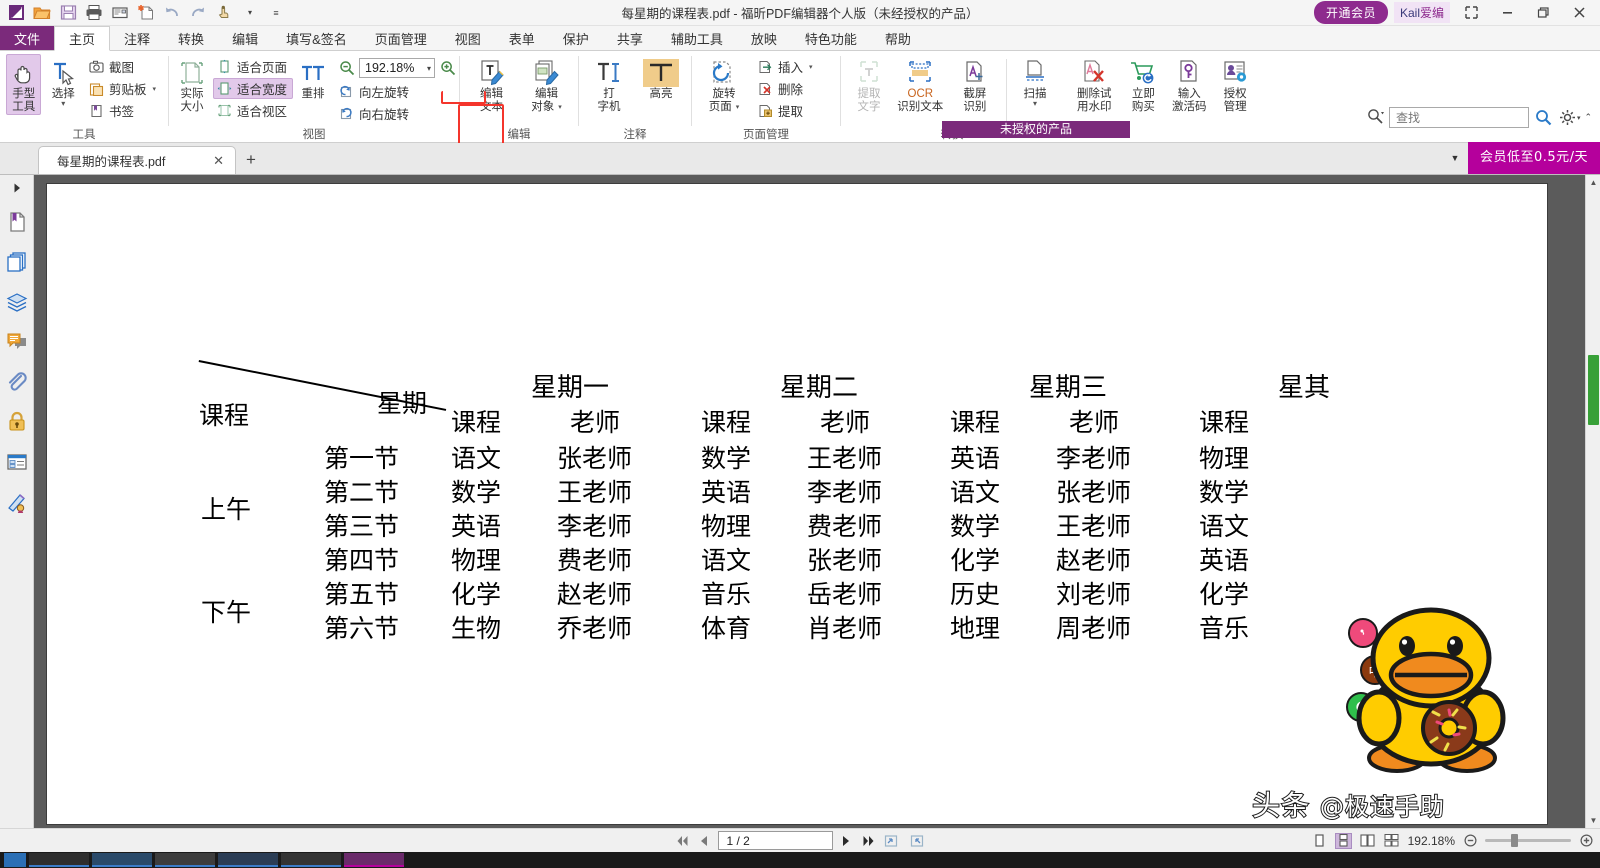  Describe the element at coordinates (429, 68) in the screenshot. I see `zoom-combo-caret: ▾` at that location.